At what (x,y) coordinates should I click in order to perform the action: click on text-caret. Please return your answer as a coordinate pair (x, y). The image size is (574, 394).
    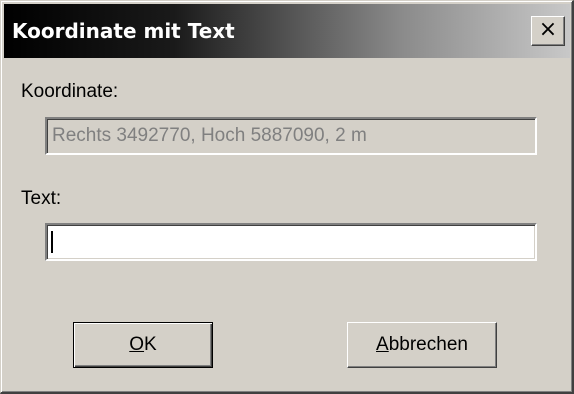
    Looking at the image, I should click on (52, 242).